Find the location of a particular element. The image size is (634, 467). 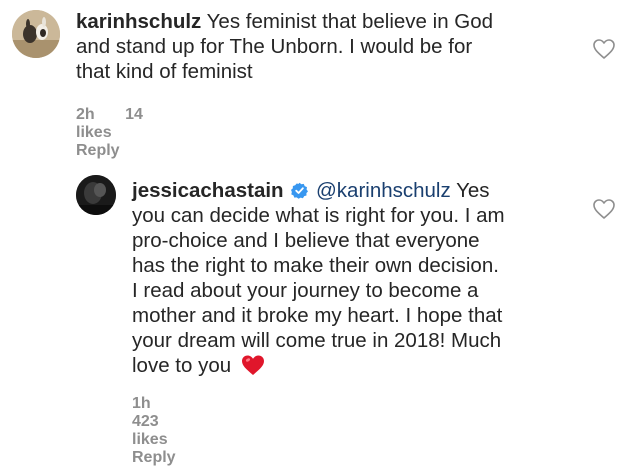

comment-line: that kind of feminist is located at coordinates (164, 71).